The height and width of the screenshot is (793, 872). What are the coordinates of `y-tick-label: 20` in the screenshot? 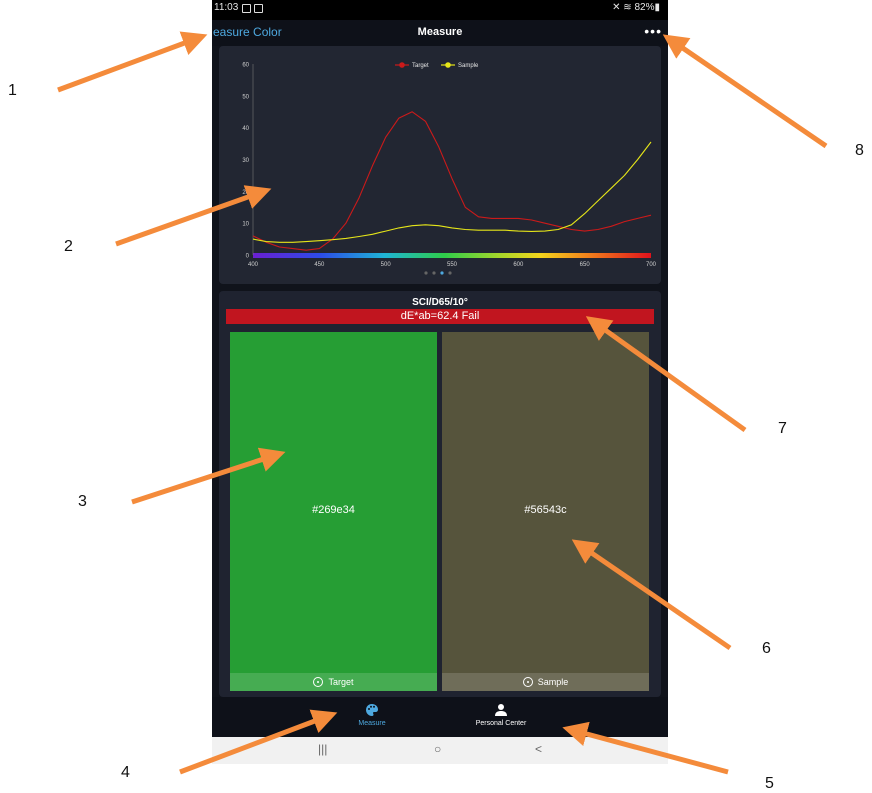 It's located at (245, 193).